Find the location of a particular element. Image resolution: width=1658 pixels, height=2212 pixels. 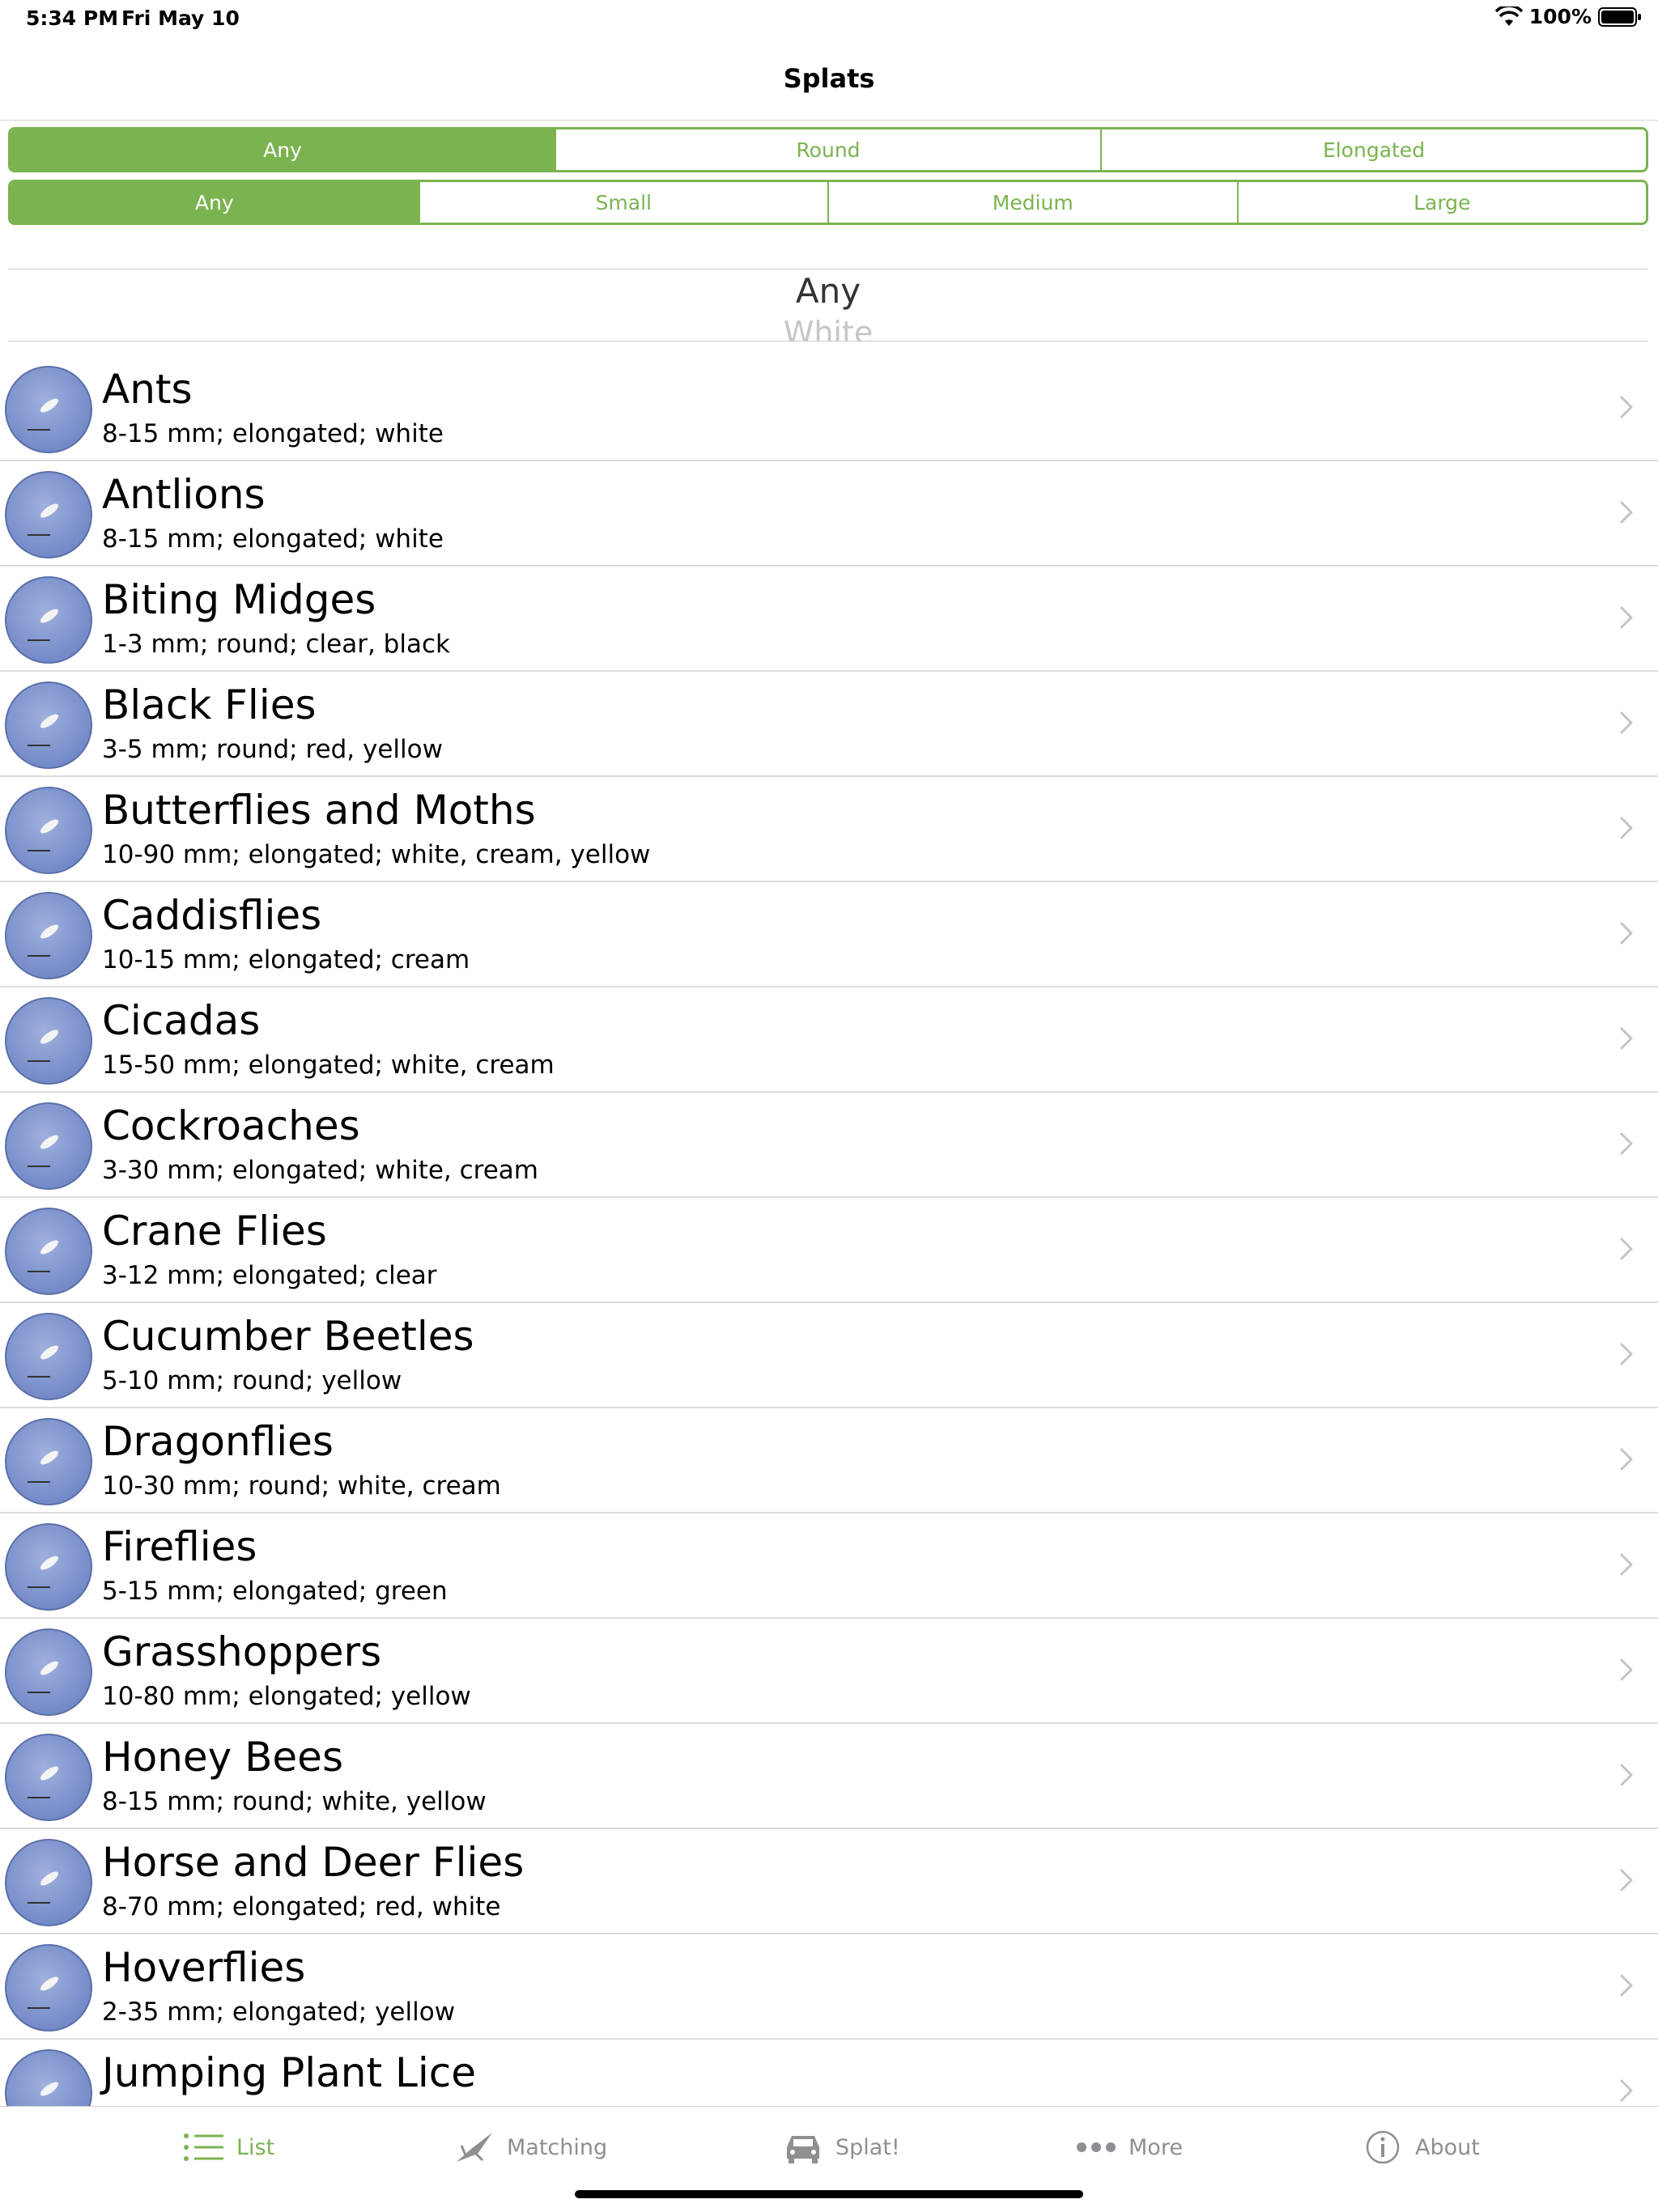

navigation-bar: Splats is located at coordinates (829, 80).